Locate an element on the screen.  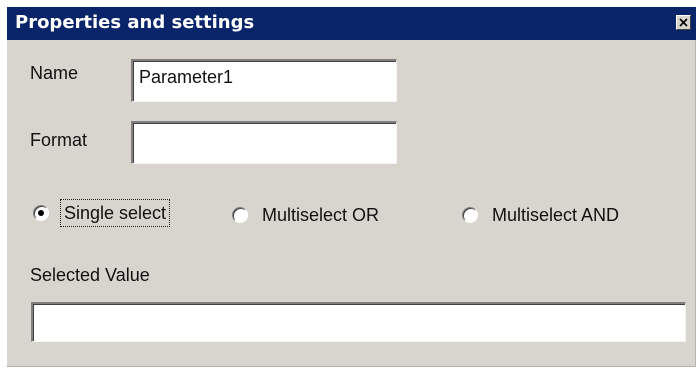
format-label: Format is located at coordinates (59, 140).